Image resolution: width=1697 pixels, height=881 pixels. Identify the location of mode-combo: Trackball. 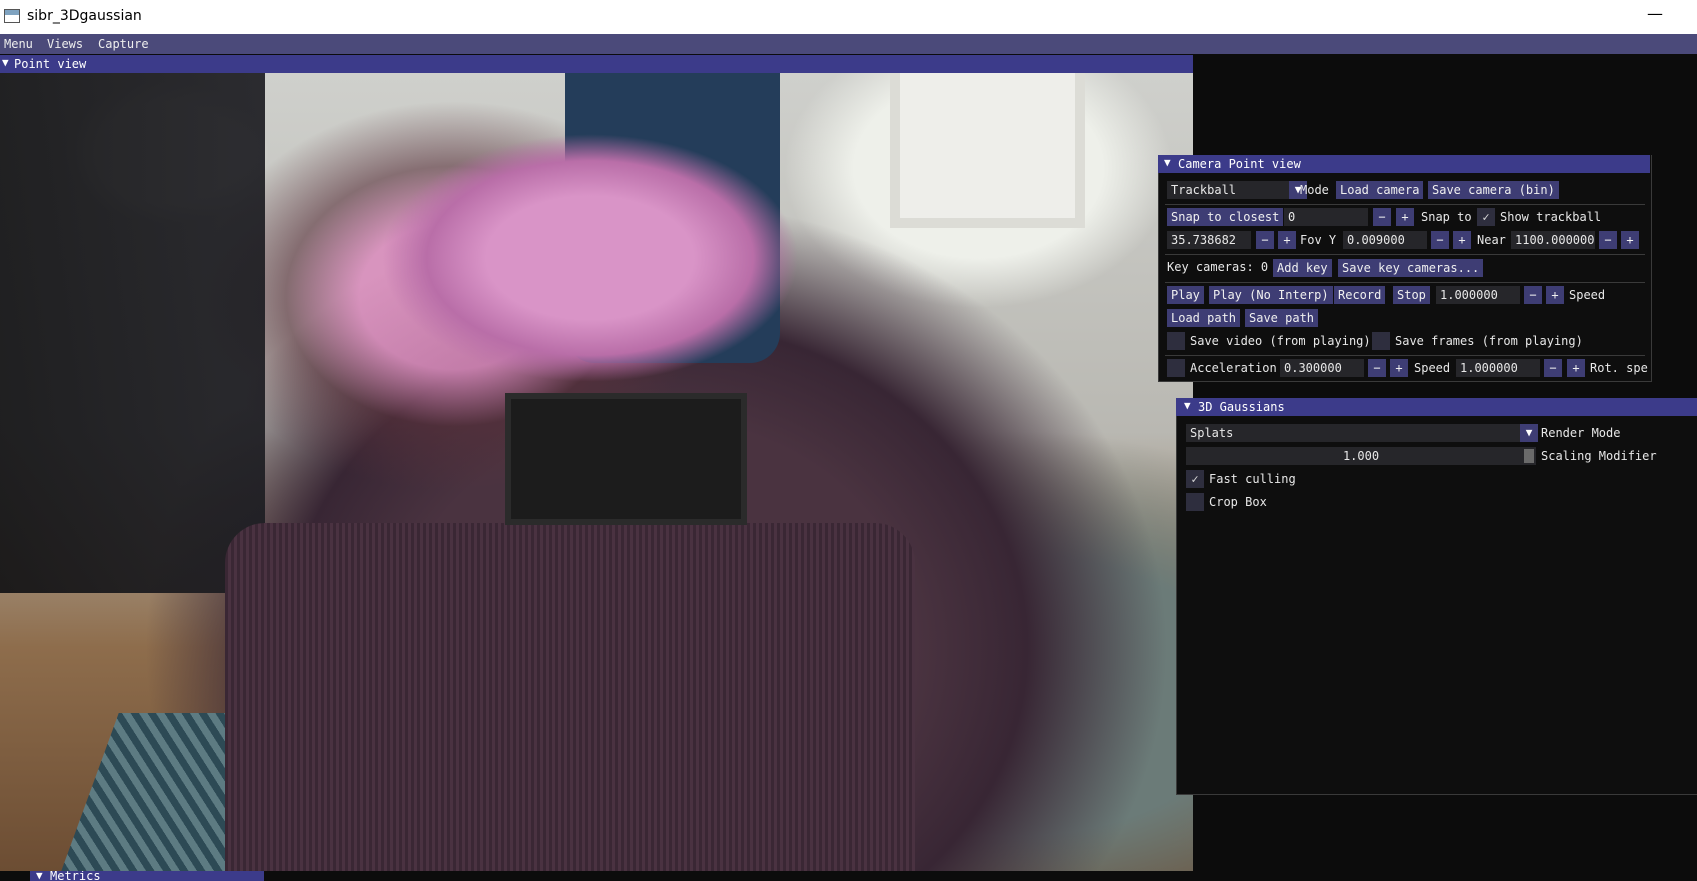
(1228, 190).